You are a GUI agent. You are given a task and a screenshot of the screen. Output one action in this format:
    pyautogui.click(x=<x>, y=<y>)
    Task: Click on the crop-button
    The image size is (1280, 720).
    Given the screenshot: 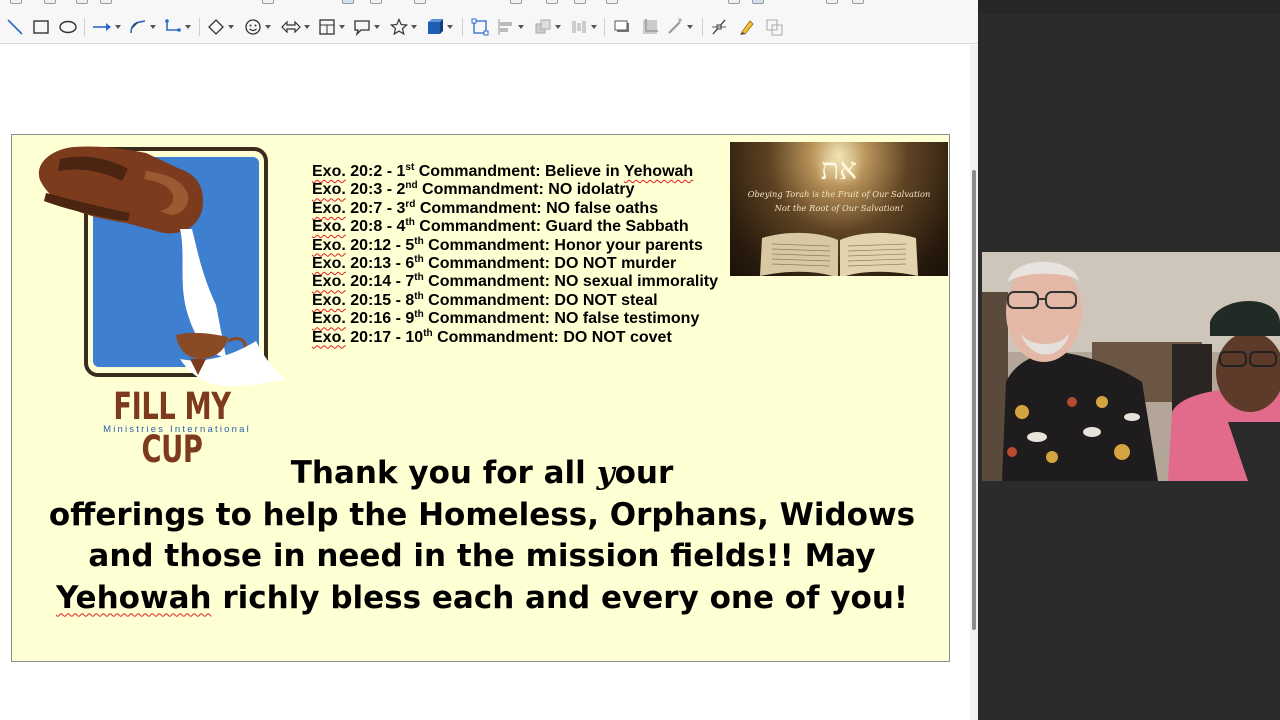 What is the action you would take?
    pyautogui.click(x=650, y=27)
    